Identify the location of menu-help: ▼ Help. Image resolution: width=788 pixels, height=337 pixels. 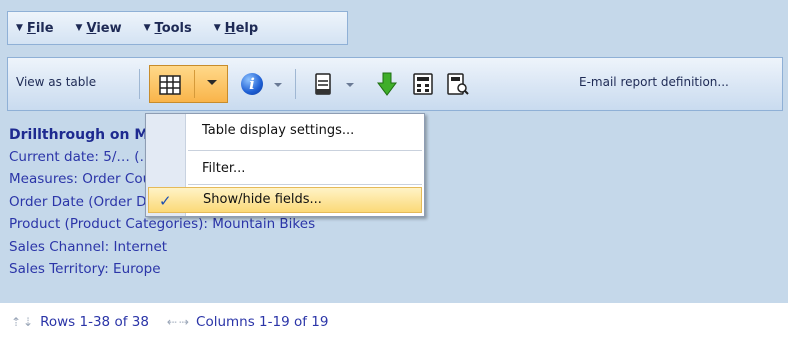
(236, 28).